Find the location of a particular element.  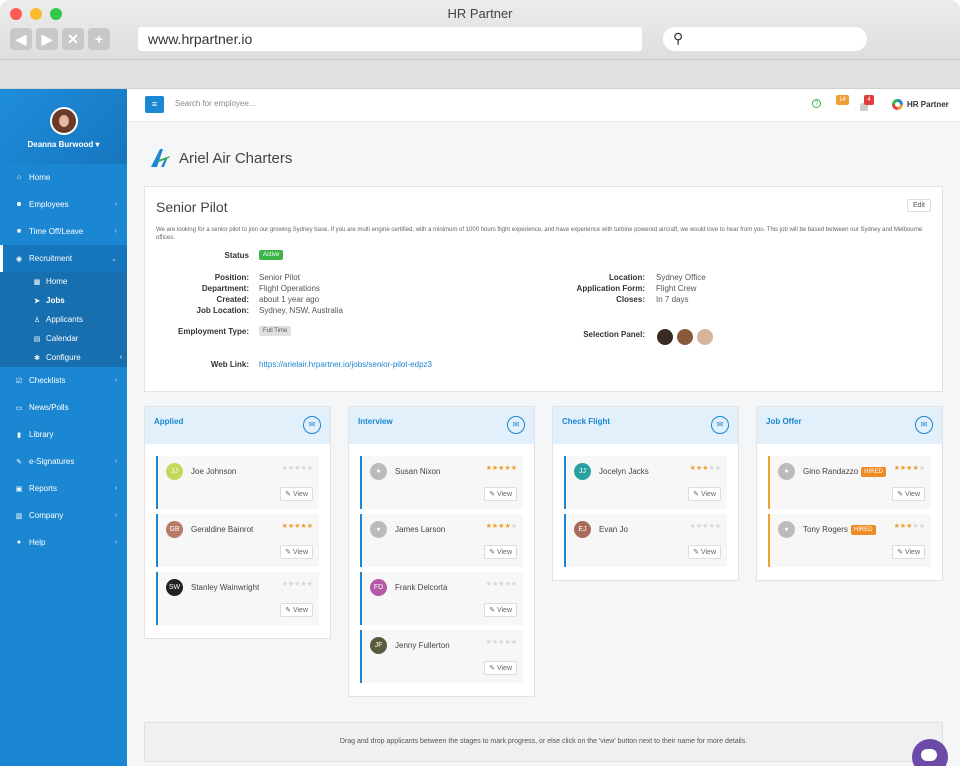

applicant-card: ● James Larson ★★★★★ ✎ View is located at coordinates (441, 540).